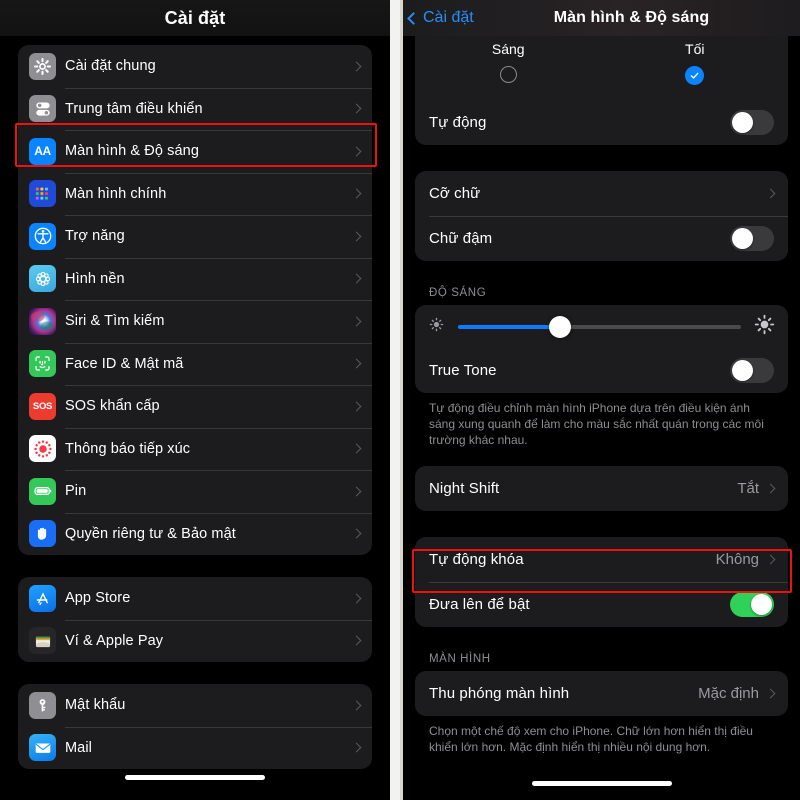  What do you see at coordinates (752, 238) in the screenshot?
I see `bold-text-toggle` at bounding box center [752, 238].